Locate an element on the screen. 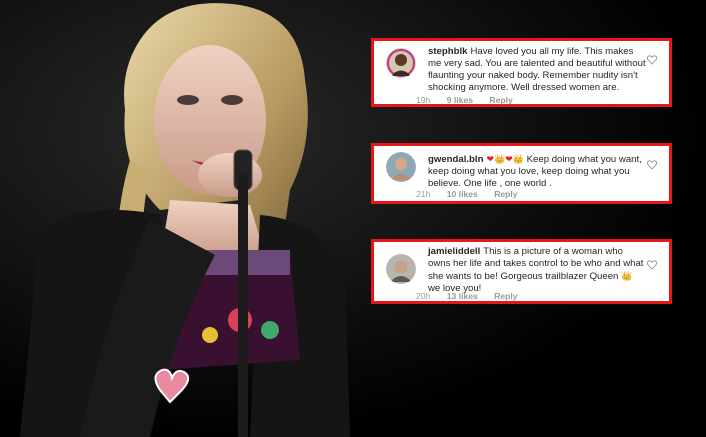  username: stephblk is located at coordinates (447, 51).